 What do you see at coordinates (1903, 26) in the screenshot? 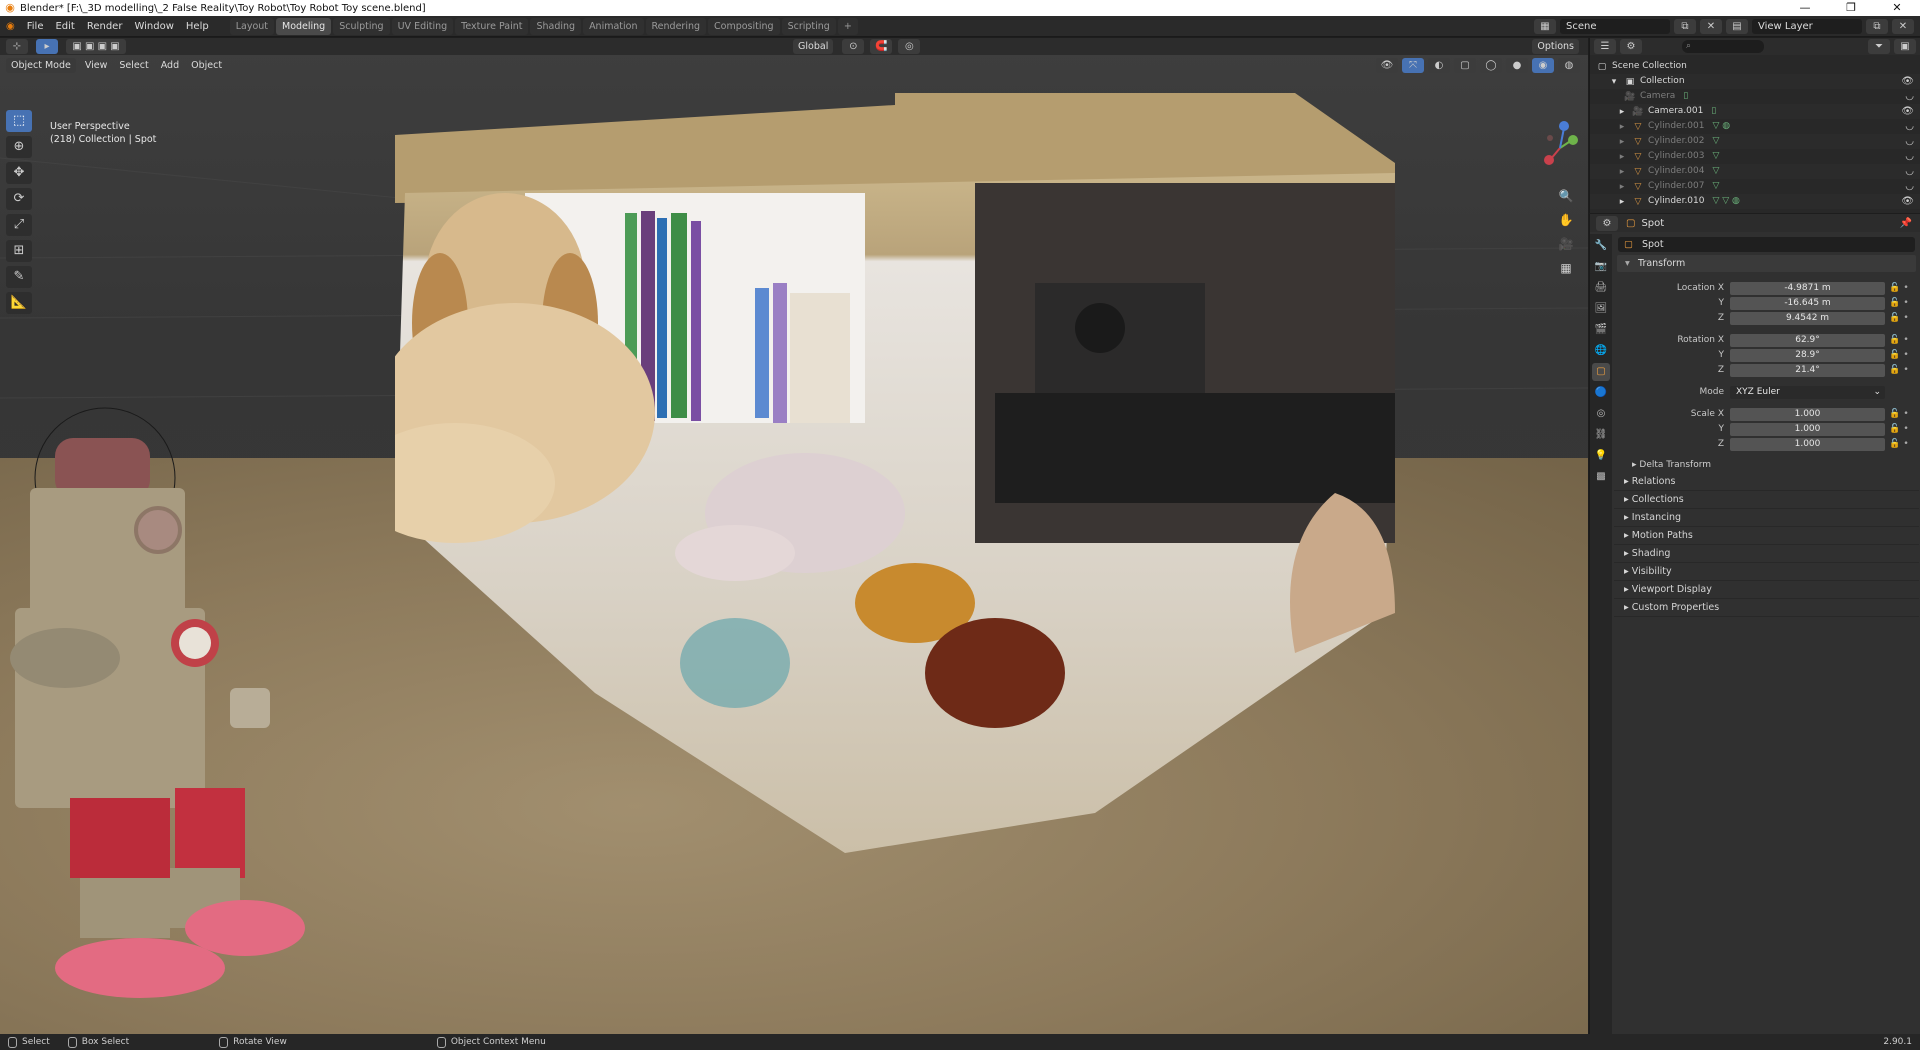
I see `delete-view-layer-icon: ✕` at bounding box center [1903, 26].